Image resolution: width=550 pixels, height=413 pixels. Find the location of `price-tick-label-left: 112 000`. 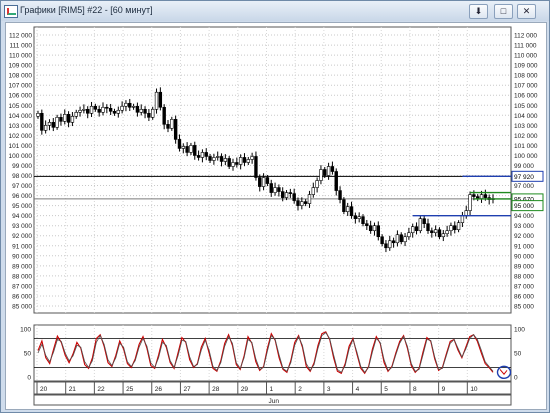

price-tick-label-left: 112 000 is located at coordinates (20, 36).